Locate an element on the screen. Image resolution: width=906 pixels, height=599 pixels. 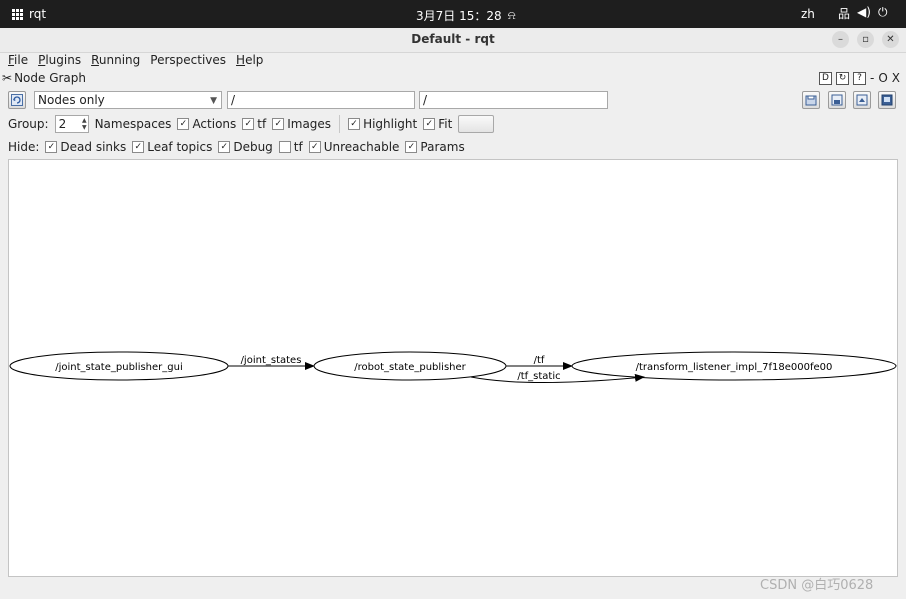
graph-edge-label: /tf is located at coordinates (539, 360).